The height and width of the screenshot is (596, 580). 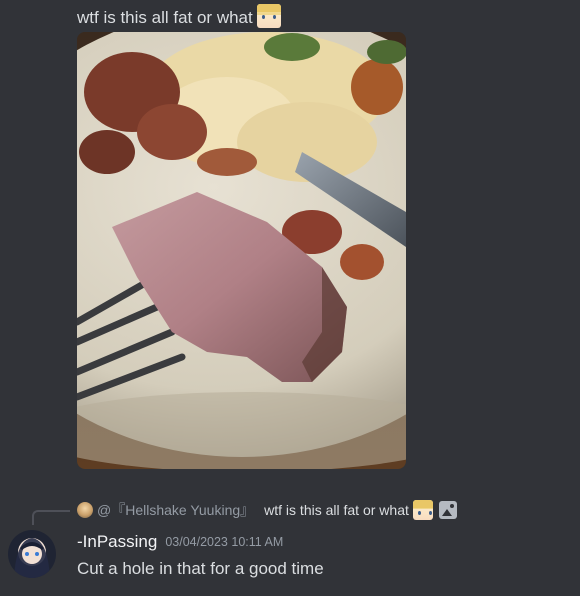 I want to click on message-timestamp: 03/04/2023 10:11 AM, so click(x=224, y=542).